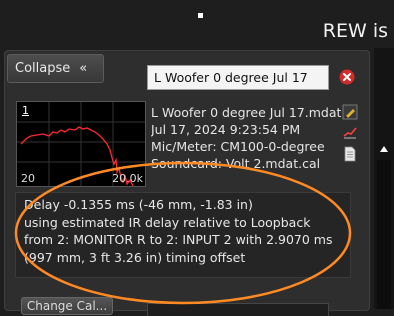  What do you see at coordinates (355, 31) in the screenshot?
I see `app-title: REW is` at bounding box center [355, 31].